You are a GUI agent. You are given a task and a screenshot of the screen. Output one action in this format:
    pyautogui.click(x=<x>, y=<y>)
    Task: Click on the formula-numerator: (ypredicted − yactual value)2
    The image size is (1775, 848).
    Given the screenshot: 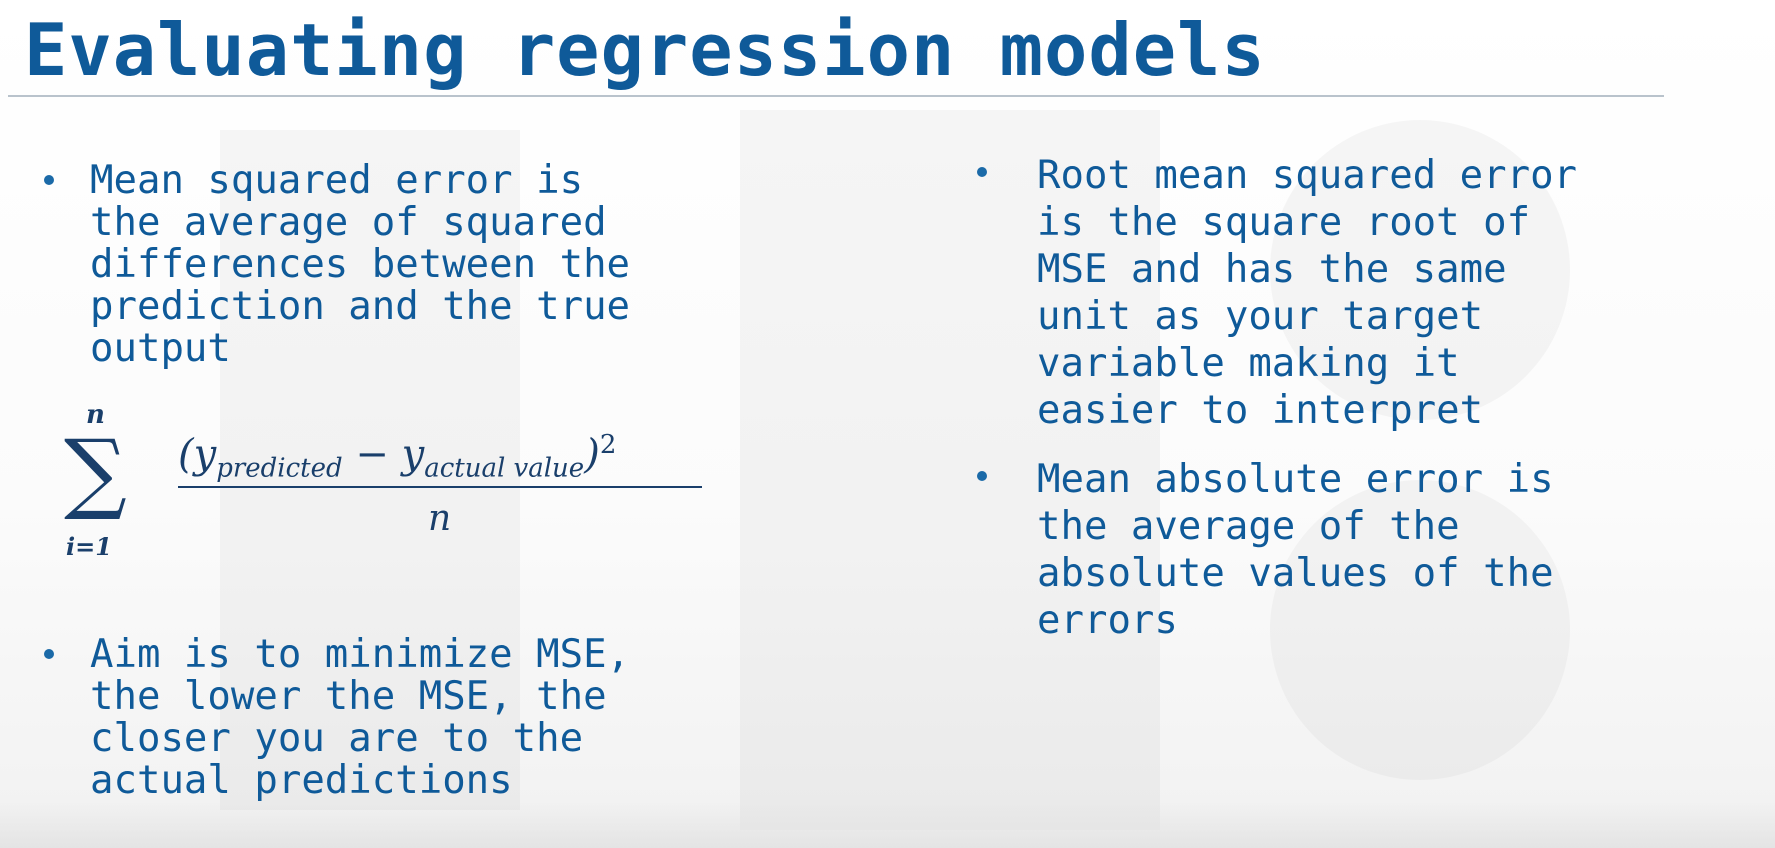 What is the action you would take?
    pyautogui.click(x=397, y=456)
    